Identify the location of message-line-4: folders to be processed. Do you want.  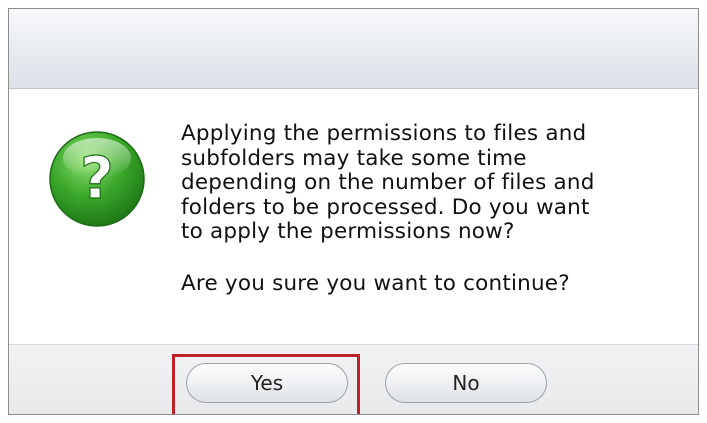
(385, 207).